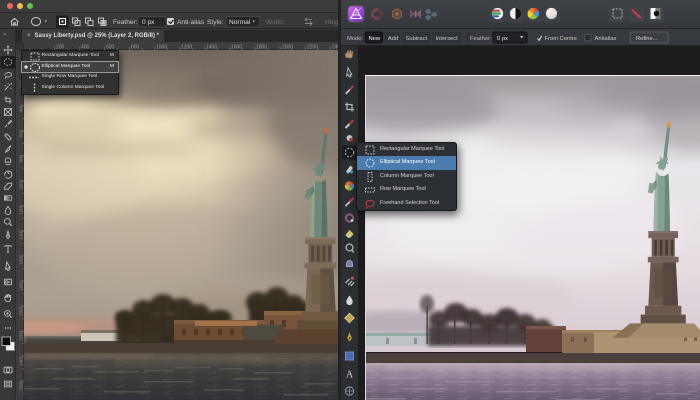  I want to click on svg-text: Antialias, so click(606, 39).